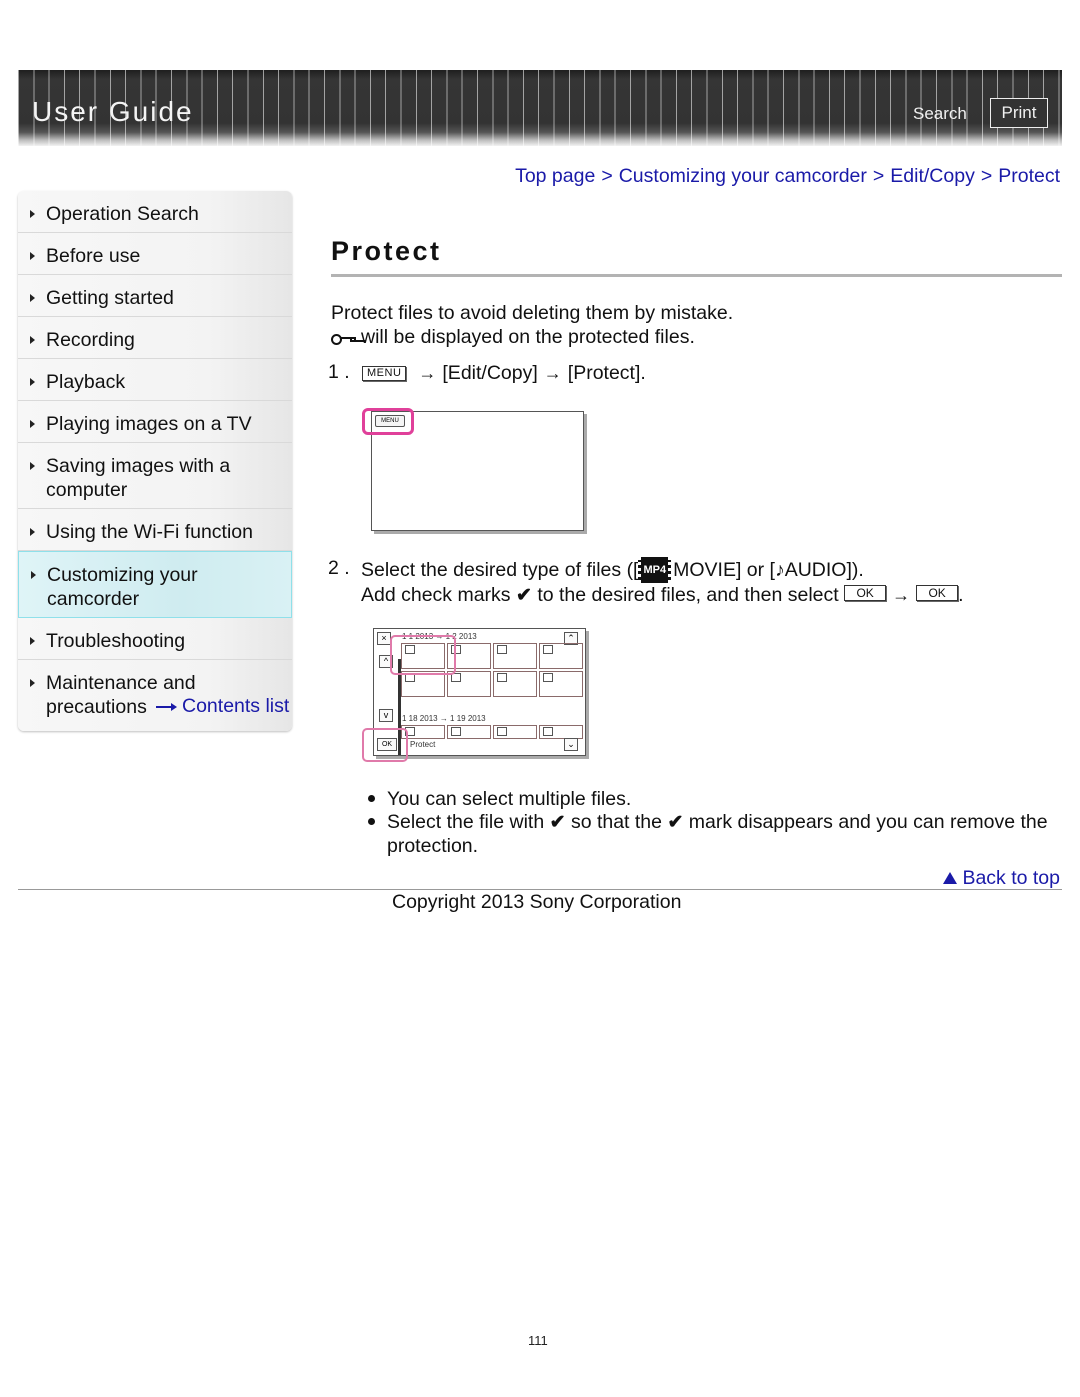 The width and height of the screenshot is (1080, 1397). Describe the element at coordinates (555, 176) in the screenshot. I see `breadcrumb-top-page: Top page` at that location.